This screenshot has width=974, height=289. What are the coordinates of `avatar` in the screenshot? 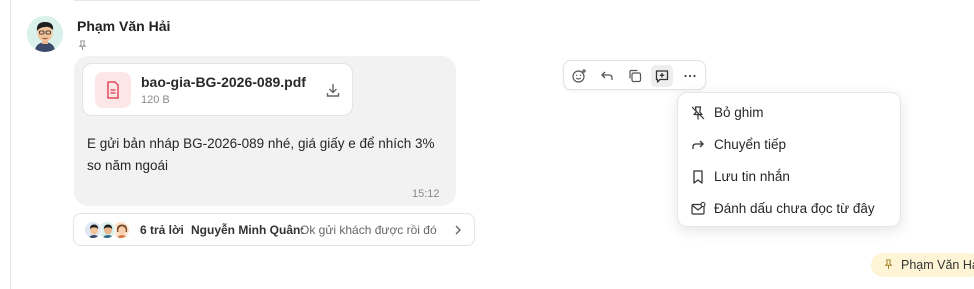 It's located at (45, 34).